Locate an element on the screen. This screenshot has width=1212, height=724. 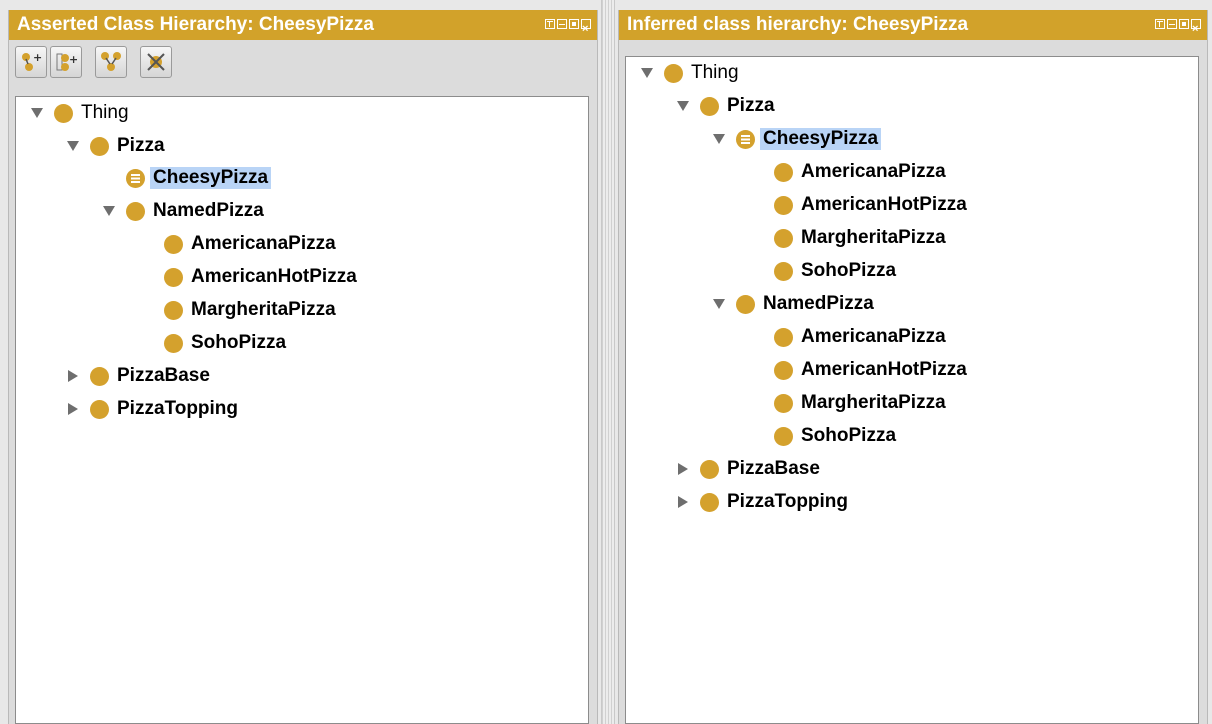
split-pane-divider is located at coordinates (608, 362).